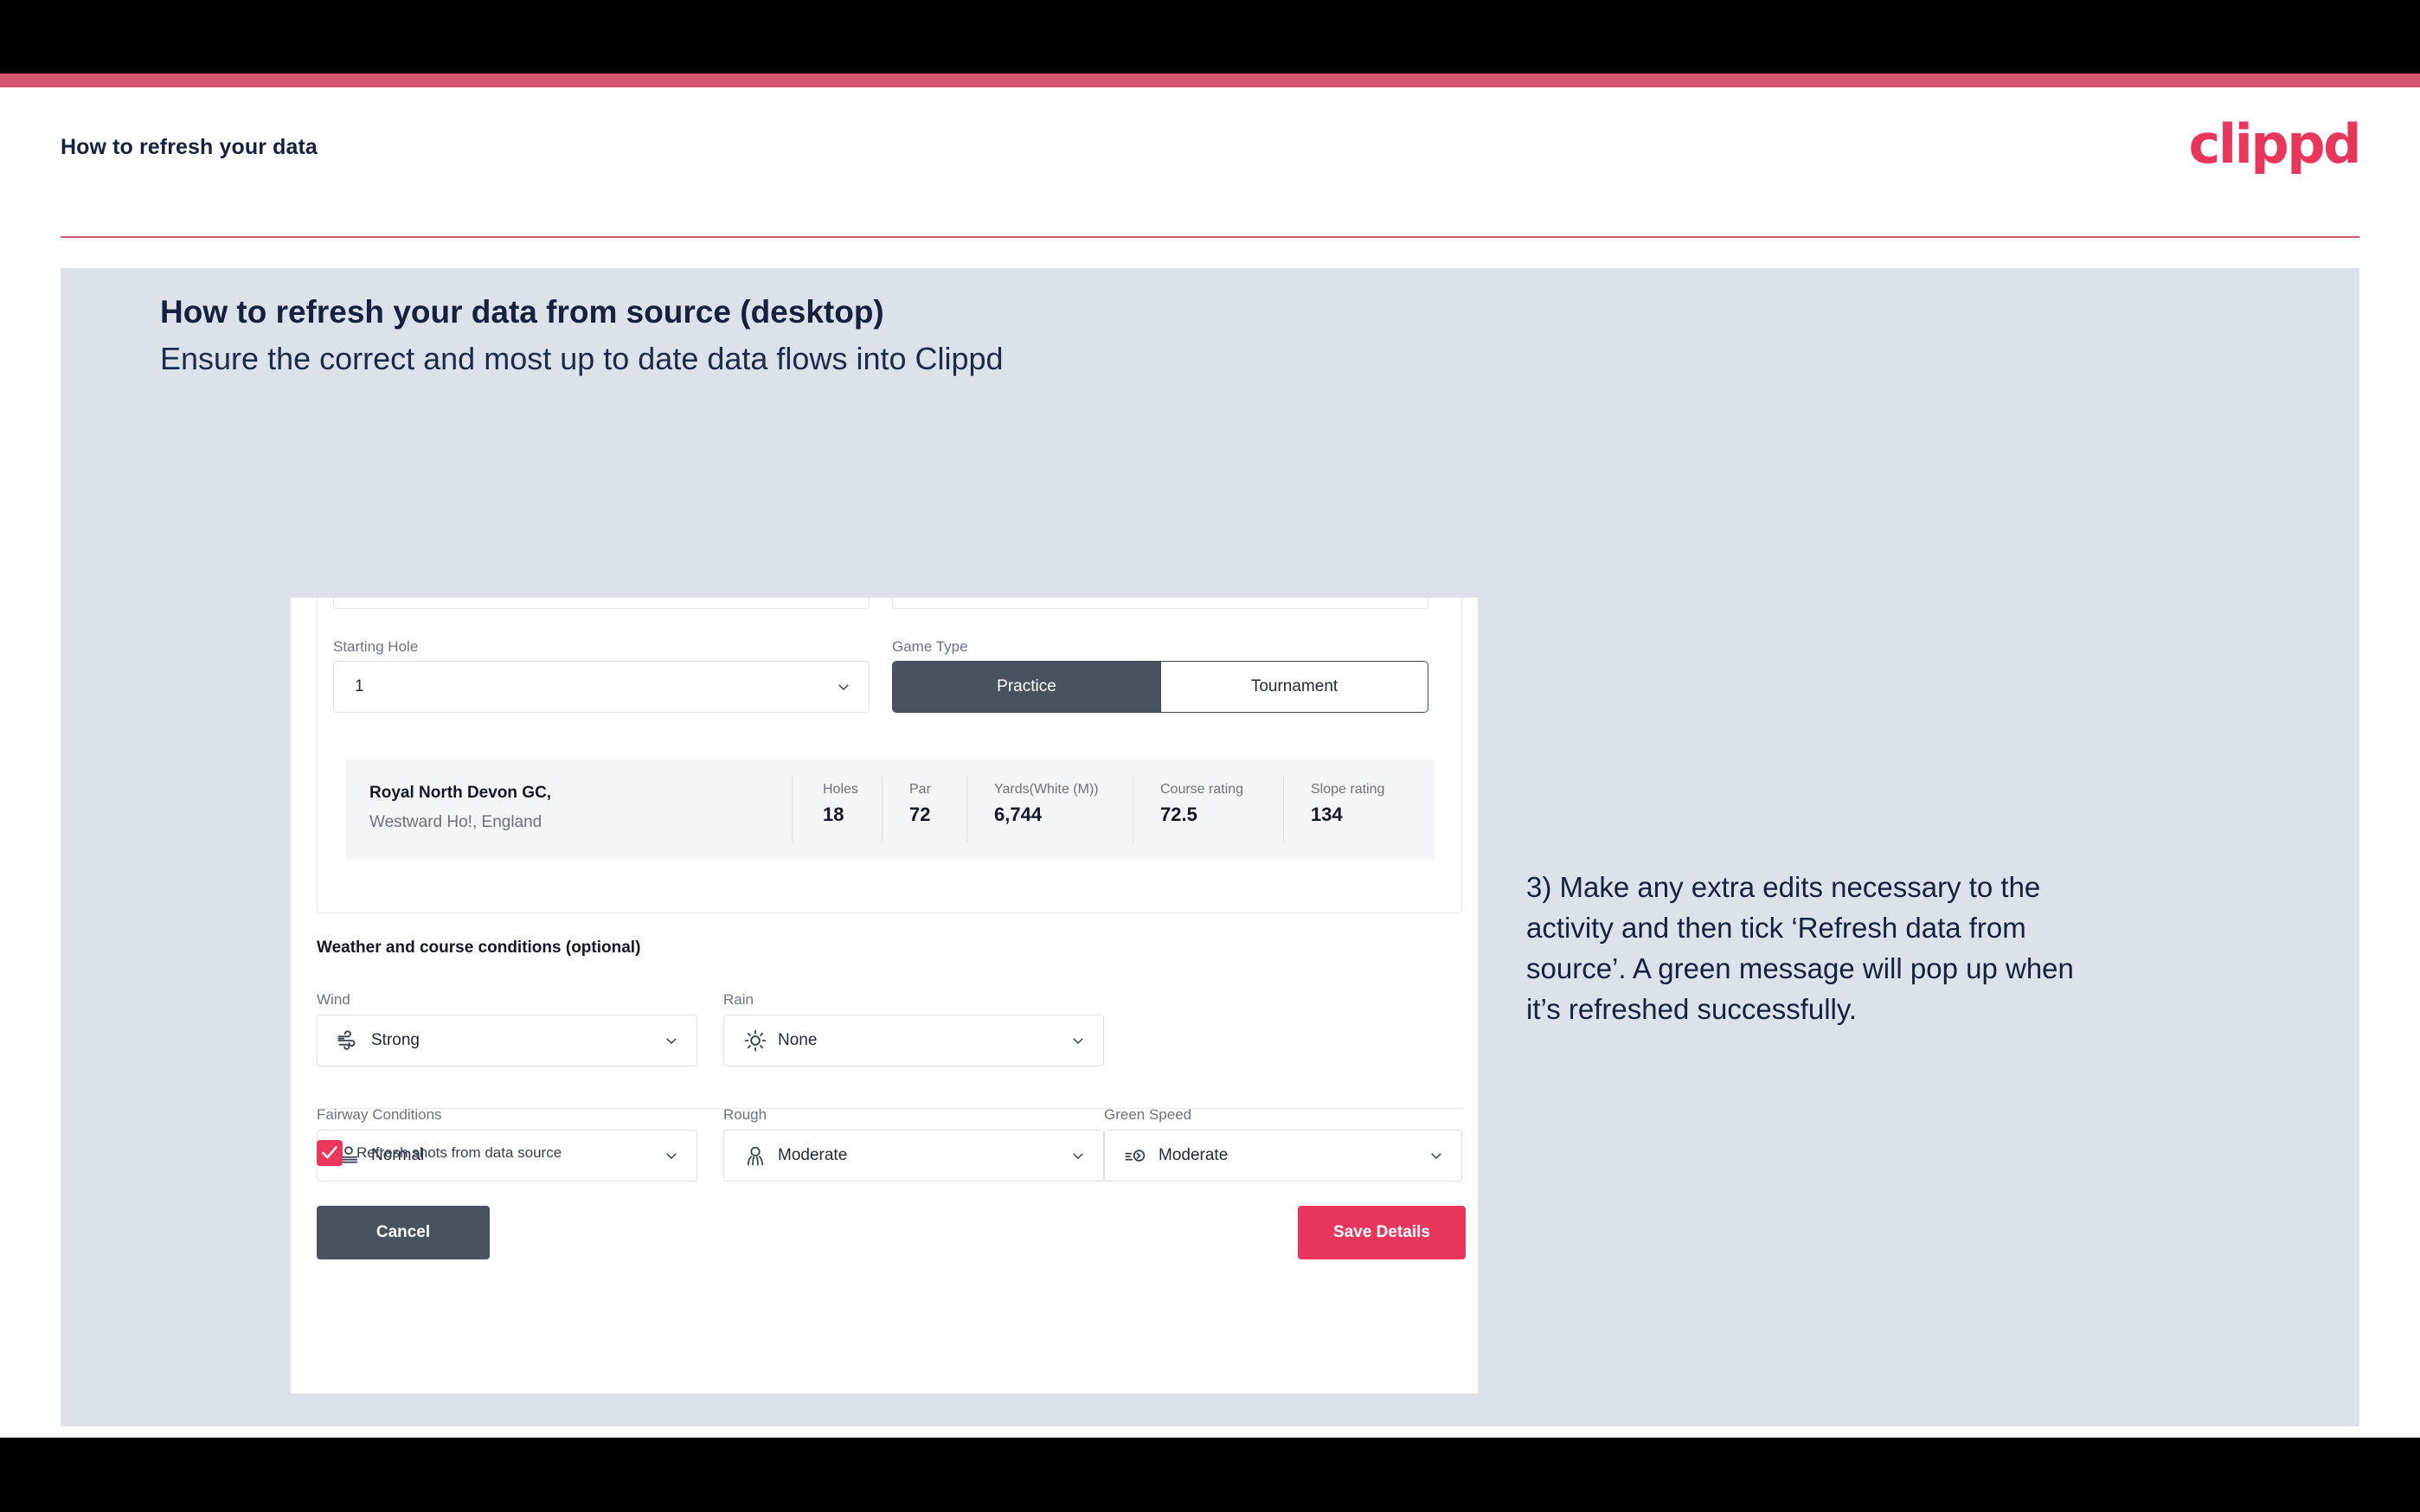 This screenshot has height=1512, width=2420. What do you see at coordinates (920, 789) in the screenshot?
I see `stat-label: Par` at bounding box center [920, 789].